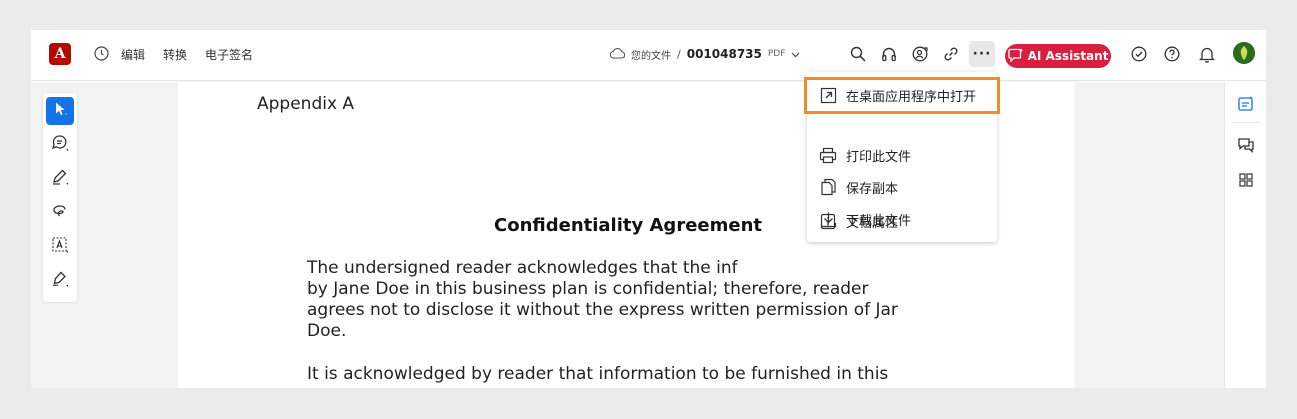  Describe the element at coordinates (828, 187) in the screenshot. I see `copy-icon` at that location.